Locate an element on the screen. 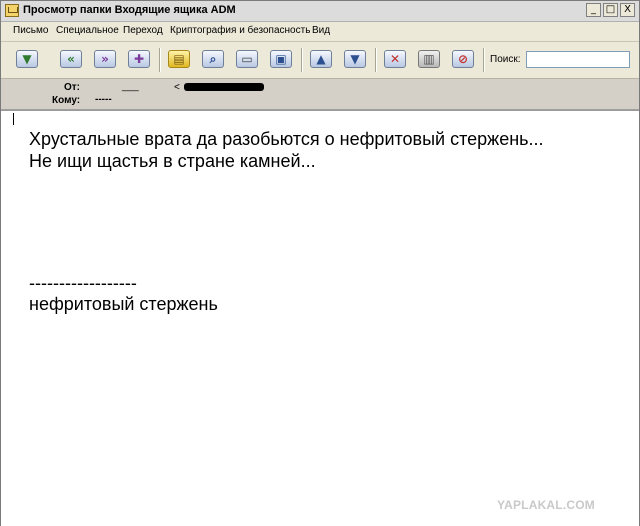  receive-mail-icon: ▼ is located at coordinates (27, 59).